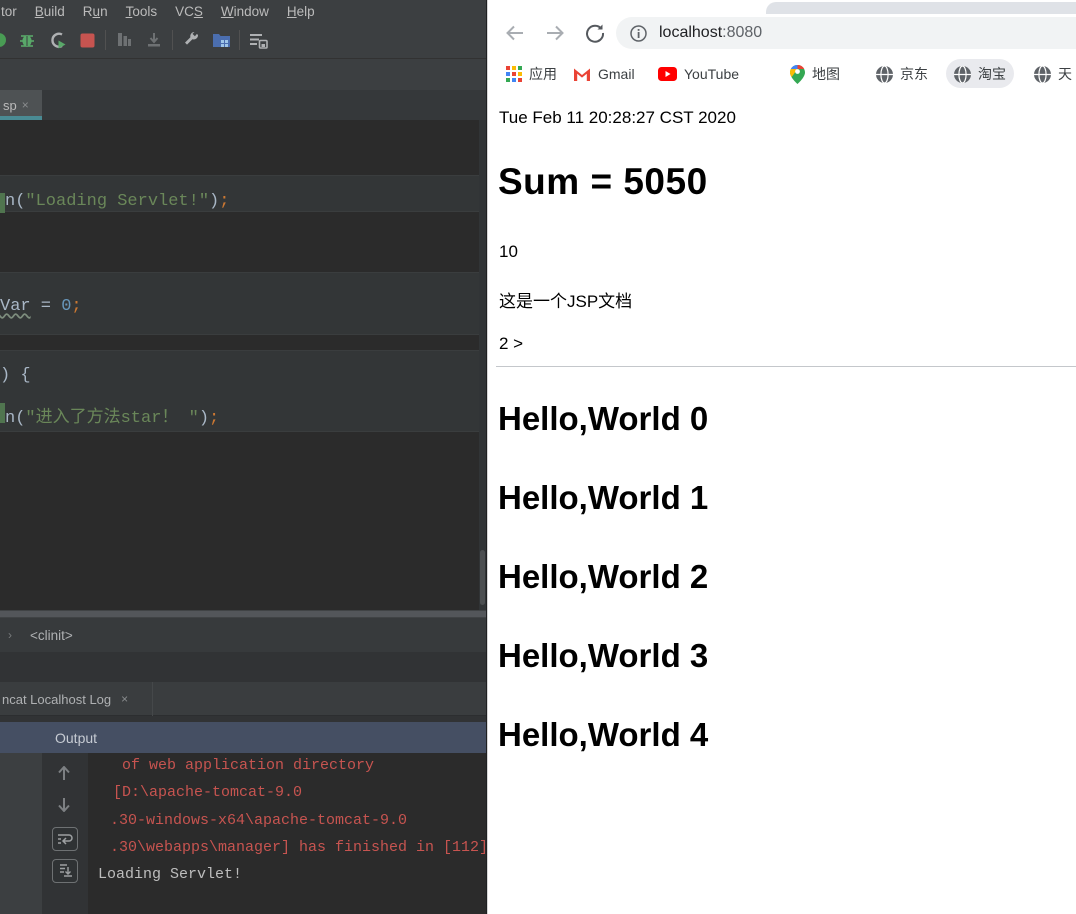  Describe the element at coordinates (189, 11) in the screenshot. I see `menu-vcs: VCS` at that location.